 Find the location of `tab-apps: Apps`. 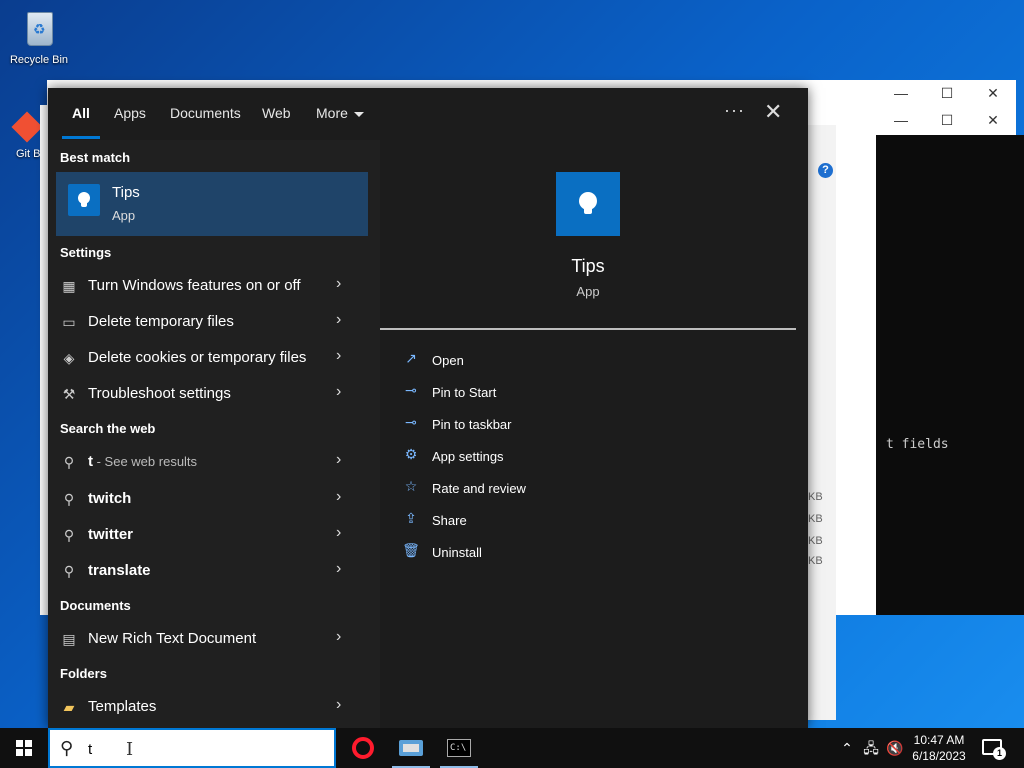

tab-apps: Apps is located at coordinates (130, 113).